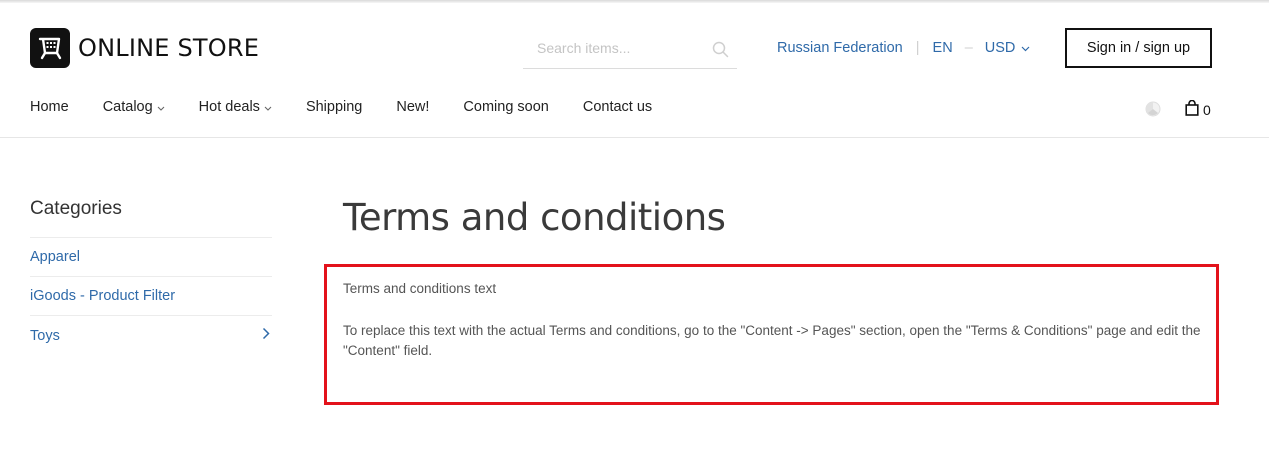 The width and height of the screenshot is (1269, 450). I want to click on search-box, so click(630, 49).